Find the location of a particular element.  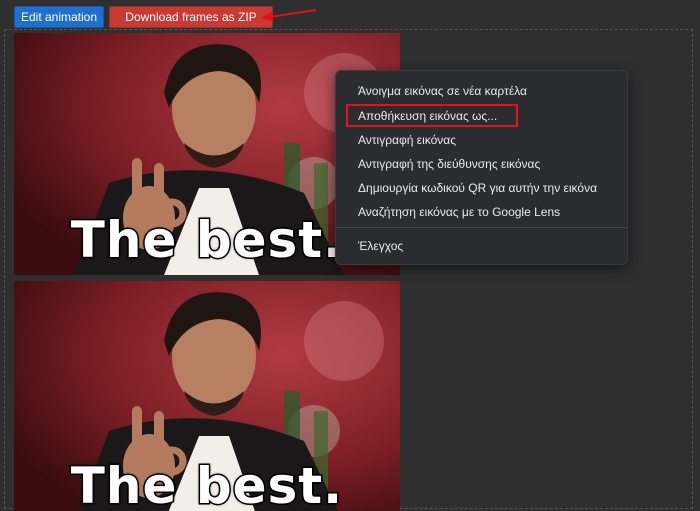

menu-item-google-lens: Αναζήτηση εικόνας με το Google Lens is located at coordinates (459, 212).